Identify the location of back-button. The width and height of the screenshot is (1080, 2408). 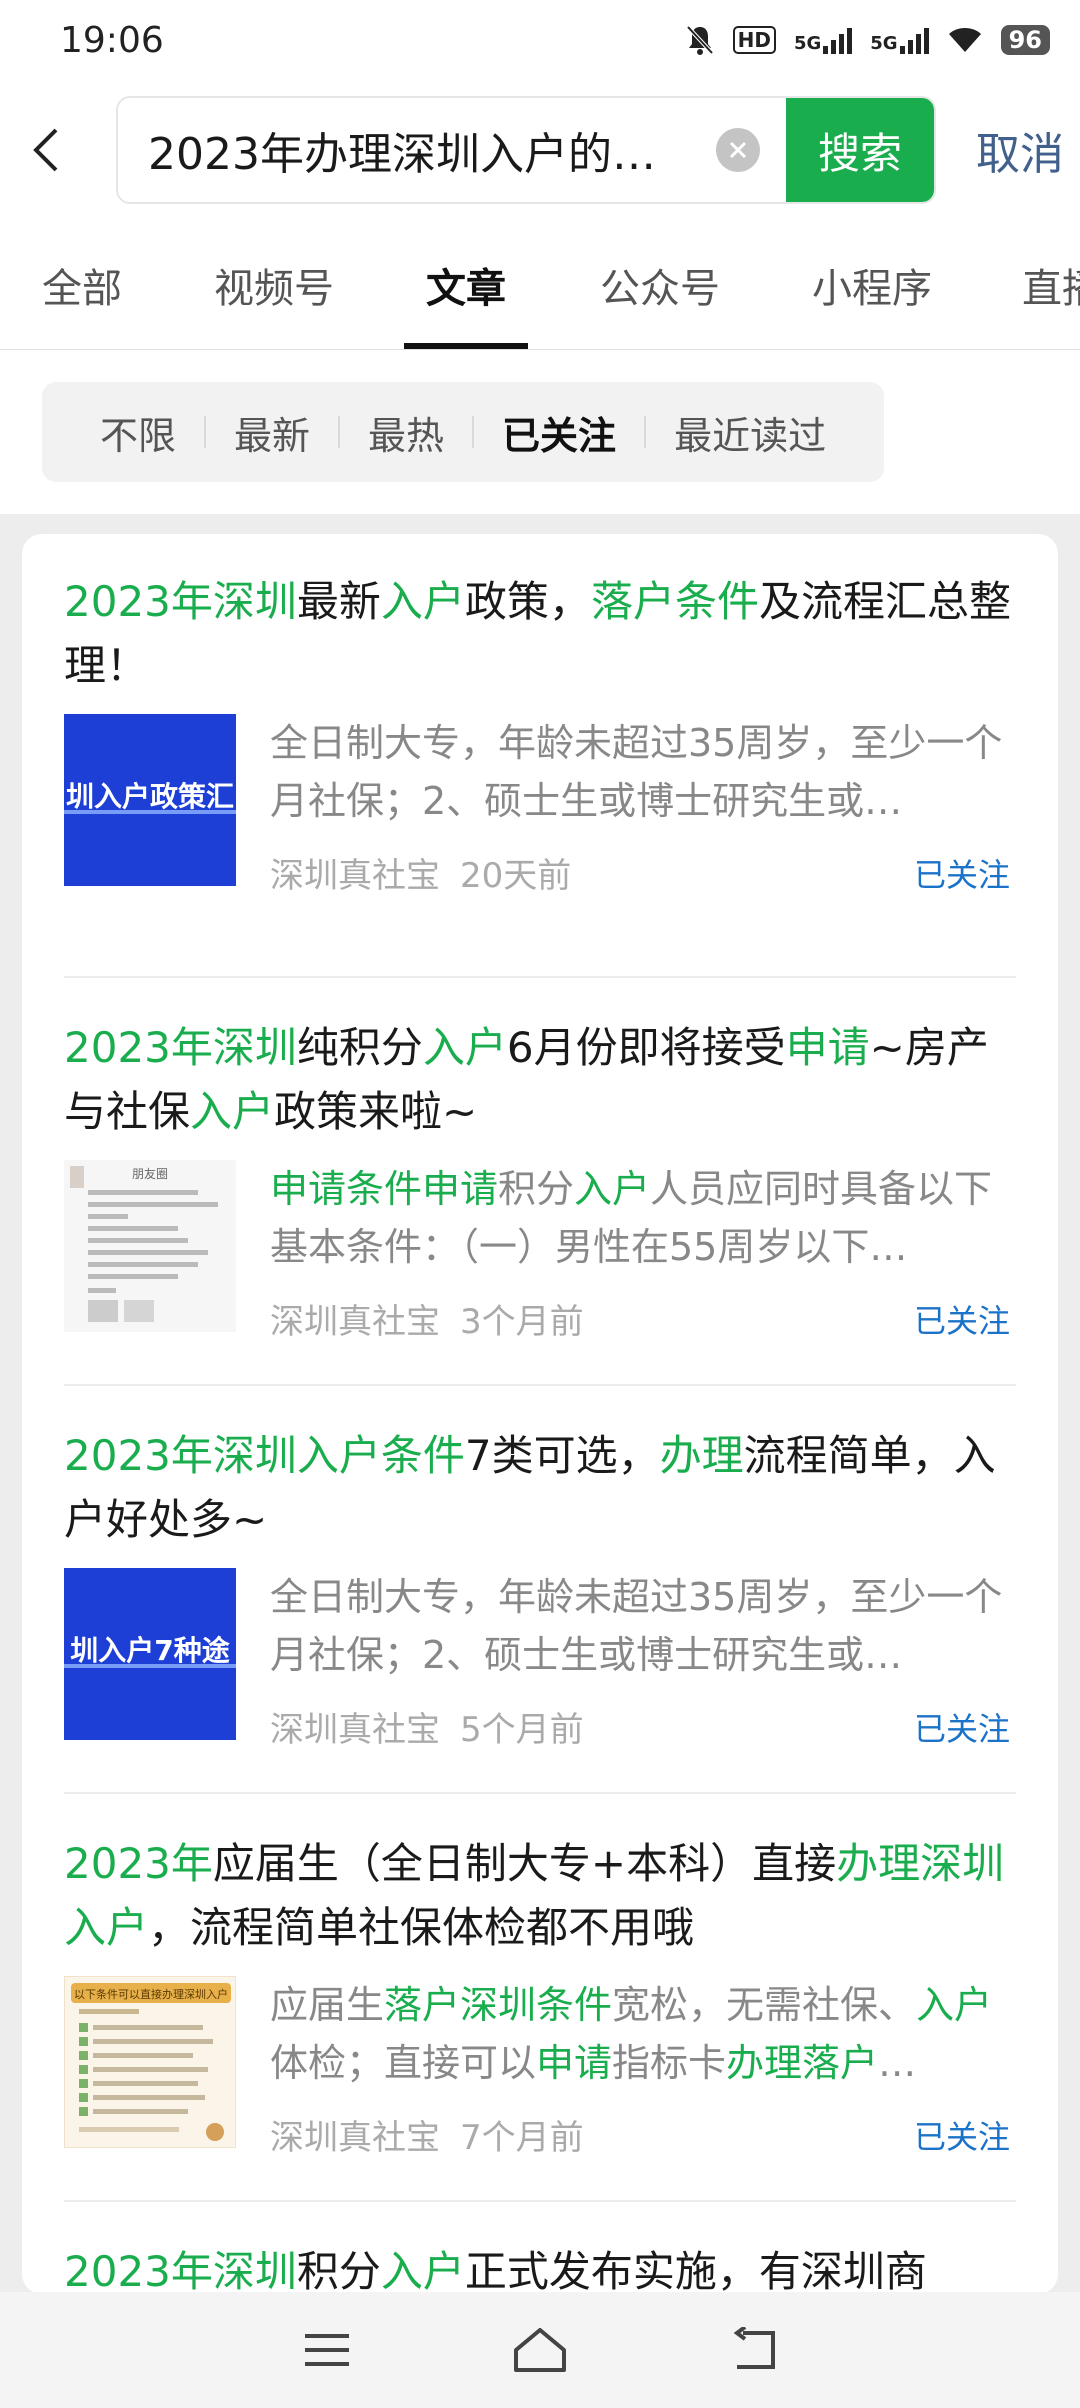
(58, 150).